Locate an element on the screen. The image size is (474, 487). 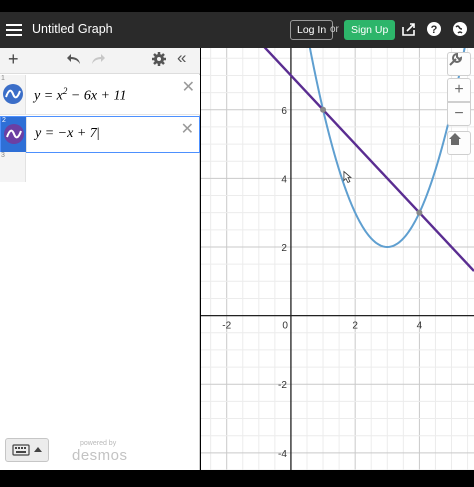
zoom-out-button: − is located at coordinates (459, 114).